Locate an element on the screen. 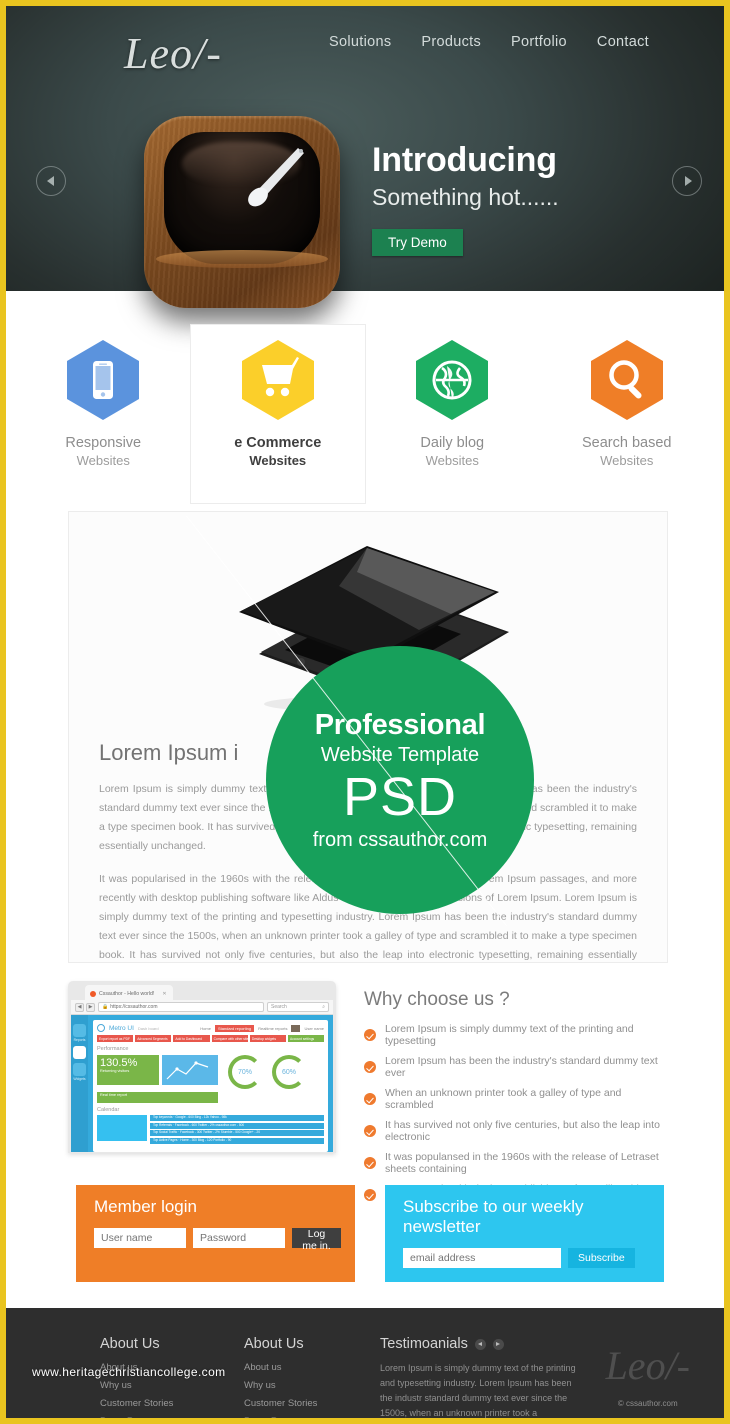 The width and height of the screenshot is (730, 1424). toolbar-item-account: Account settings is located at coordinates (306, 1038).